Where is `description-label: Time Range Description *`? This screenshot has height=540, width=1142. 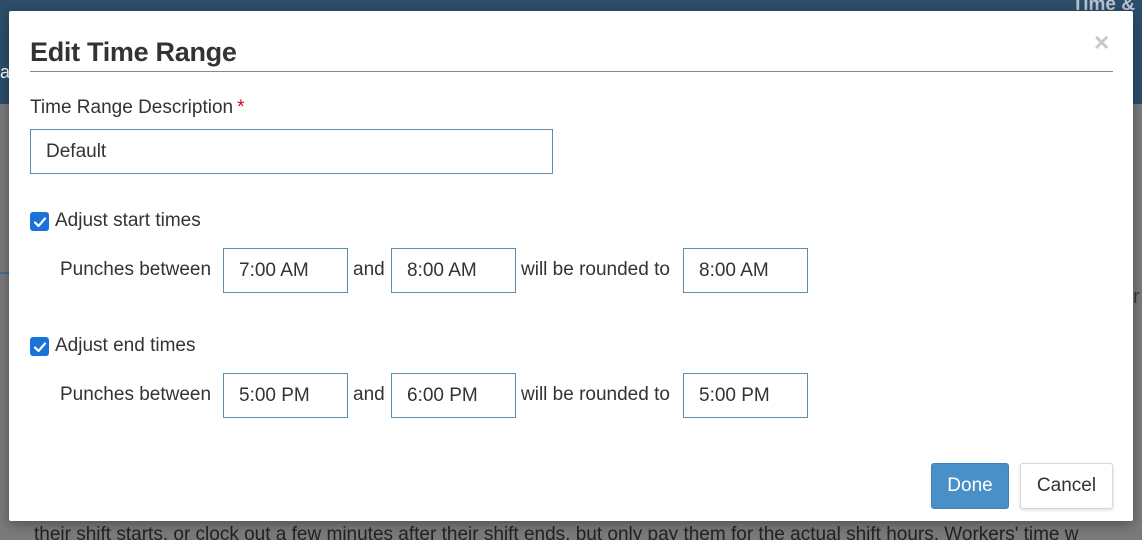 description-label: Time Range Description * is located at coordinates (137, 108).